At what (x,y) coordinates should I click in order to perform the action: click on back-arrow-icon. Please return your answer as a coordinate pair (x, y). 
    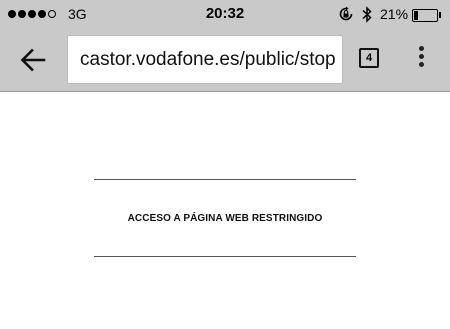
    Looking at the image, I should click on (33, 60).